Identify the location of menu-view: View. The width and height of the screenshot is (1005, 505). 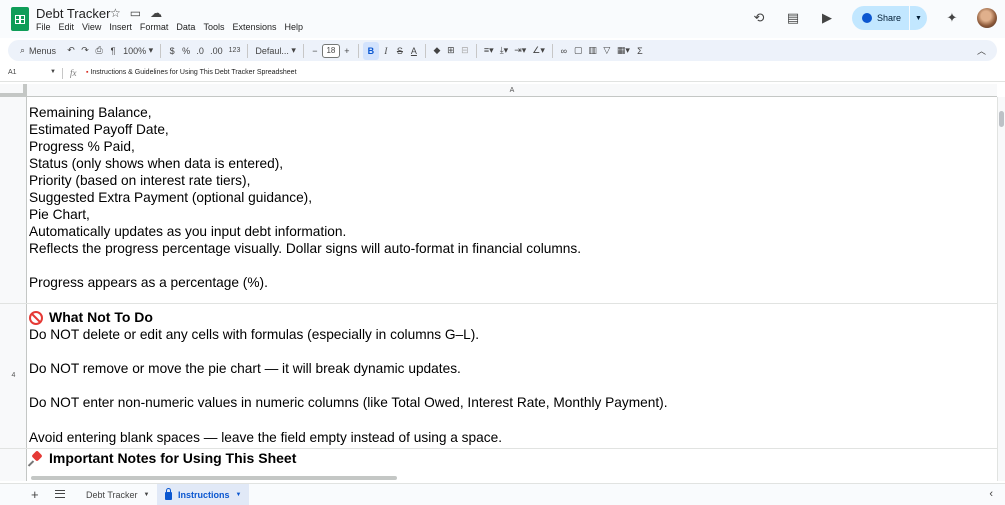
(91, 27).